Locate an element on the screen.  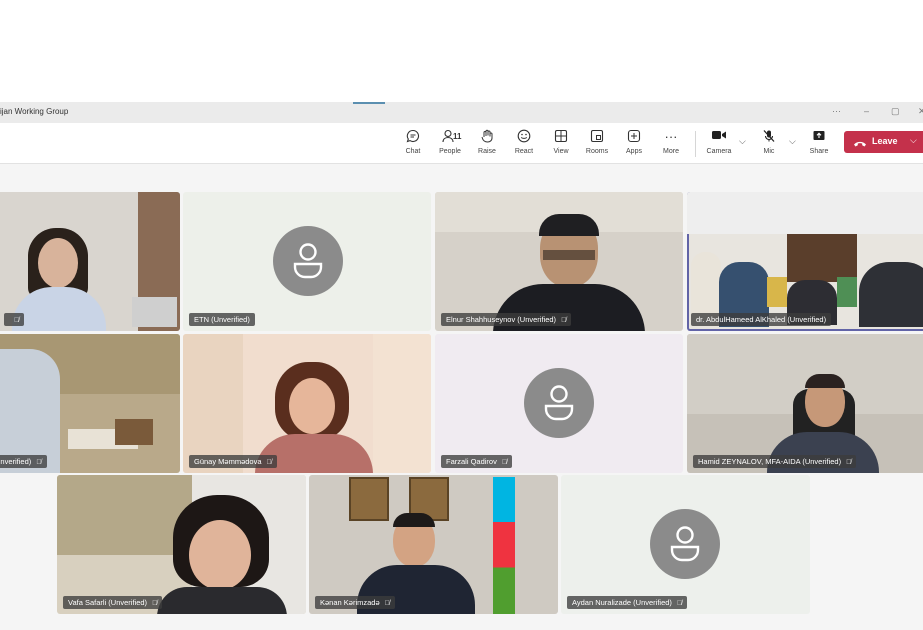
participant-name-tag: 🎙̸ is located at coordinates (14, 319).